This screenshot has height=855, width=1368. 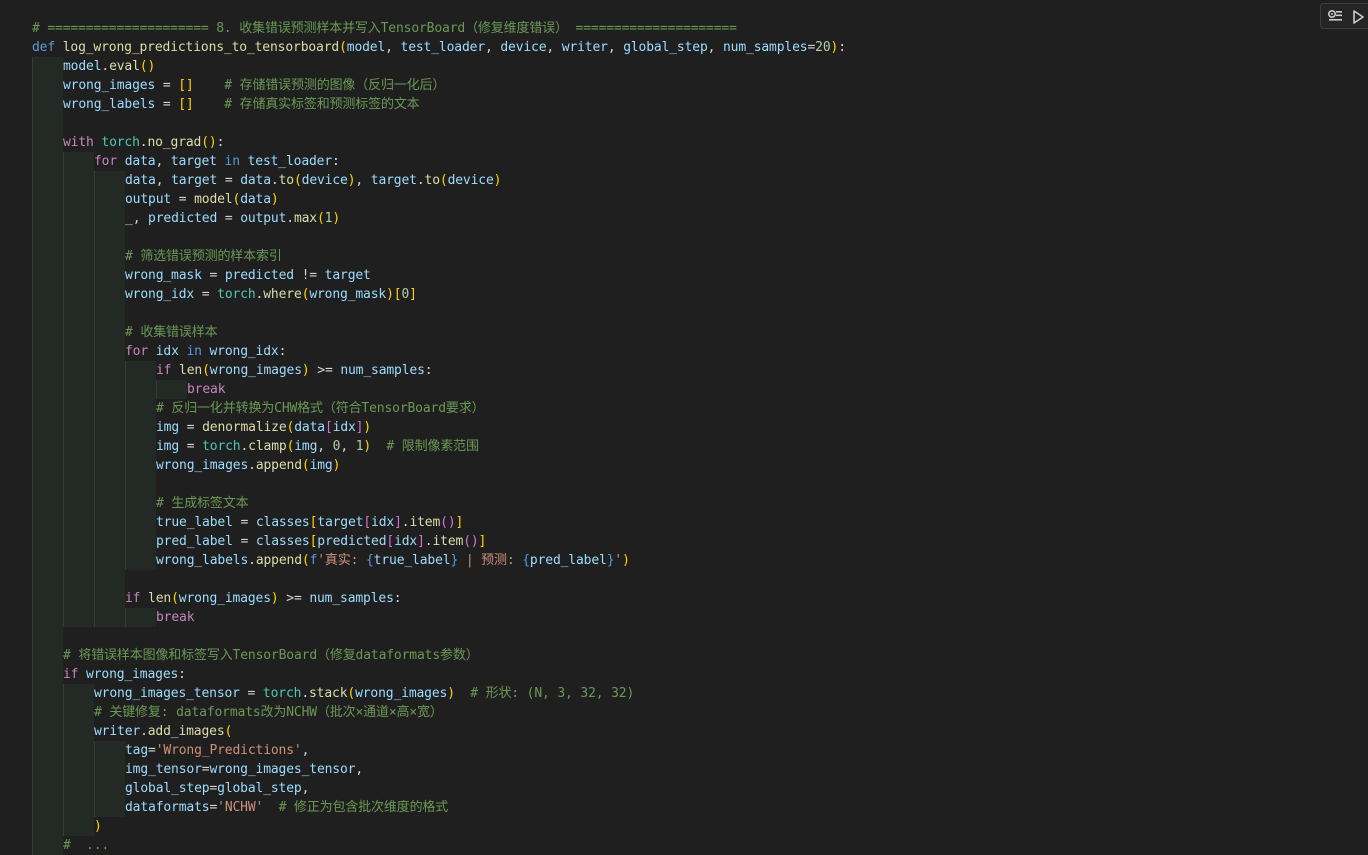 I want to click on code-line: # 筛选错误预测的样本索引, so click(x=203, y=256).